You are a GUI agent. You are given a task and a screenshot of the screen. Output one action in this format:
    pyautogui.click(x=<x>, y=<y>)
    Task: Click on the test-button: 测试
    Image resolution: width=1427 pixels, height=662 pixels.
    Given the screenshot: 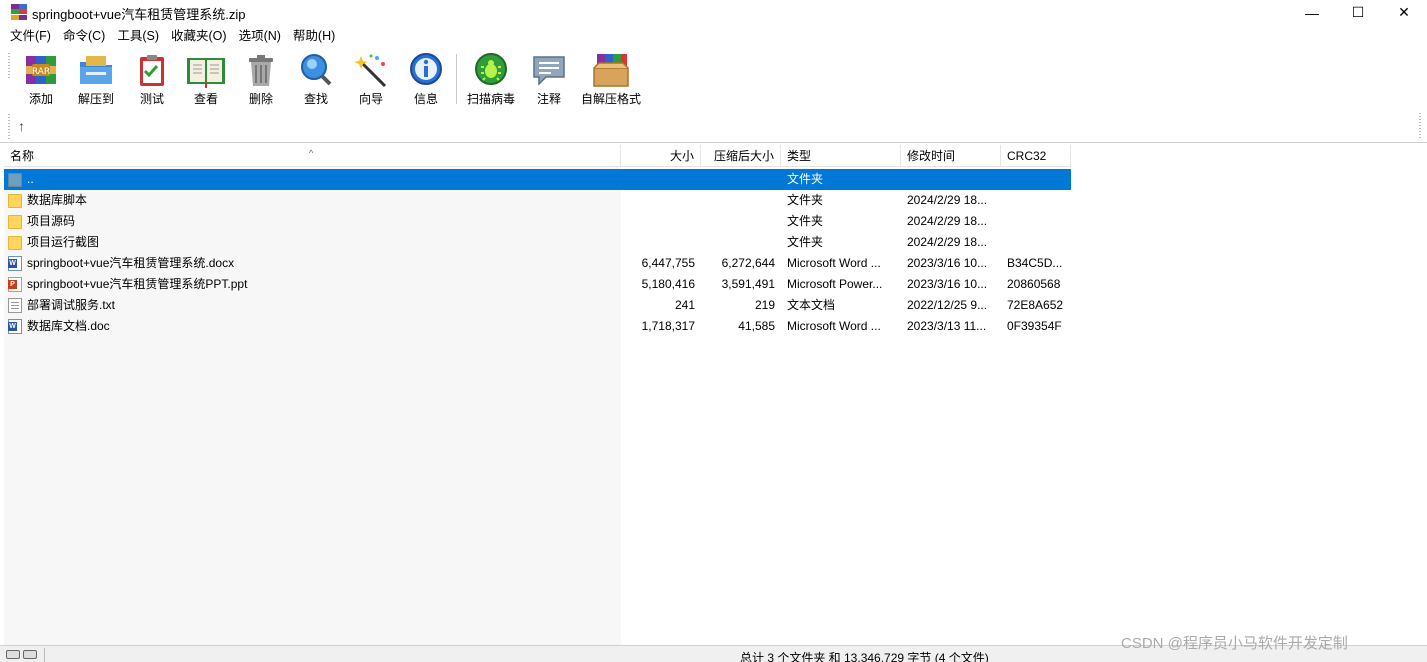 What is the action you would take?
    pyautogui.click(x=152, y=80)
    